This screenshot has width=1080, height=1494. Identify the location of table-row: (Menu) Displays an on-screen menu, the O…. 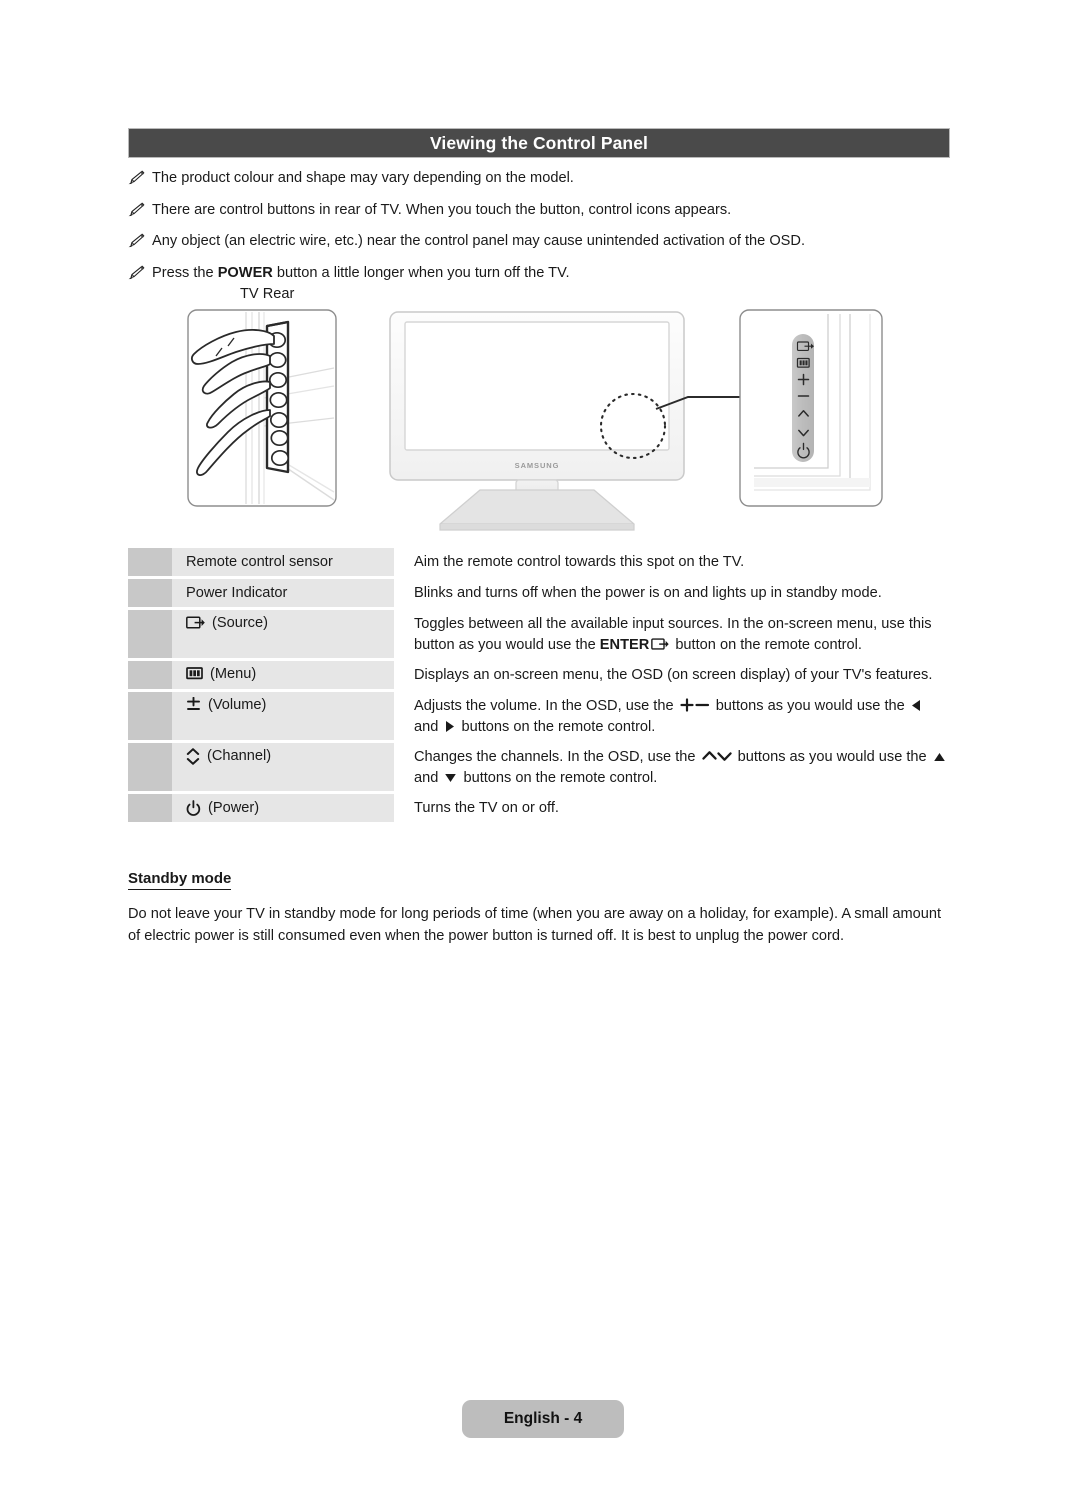
(539, 675).